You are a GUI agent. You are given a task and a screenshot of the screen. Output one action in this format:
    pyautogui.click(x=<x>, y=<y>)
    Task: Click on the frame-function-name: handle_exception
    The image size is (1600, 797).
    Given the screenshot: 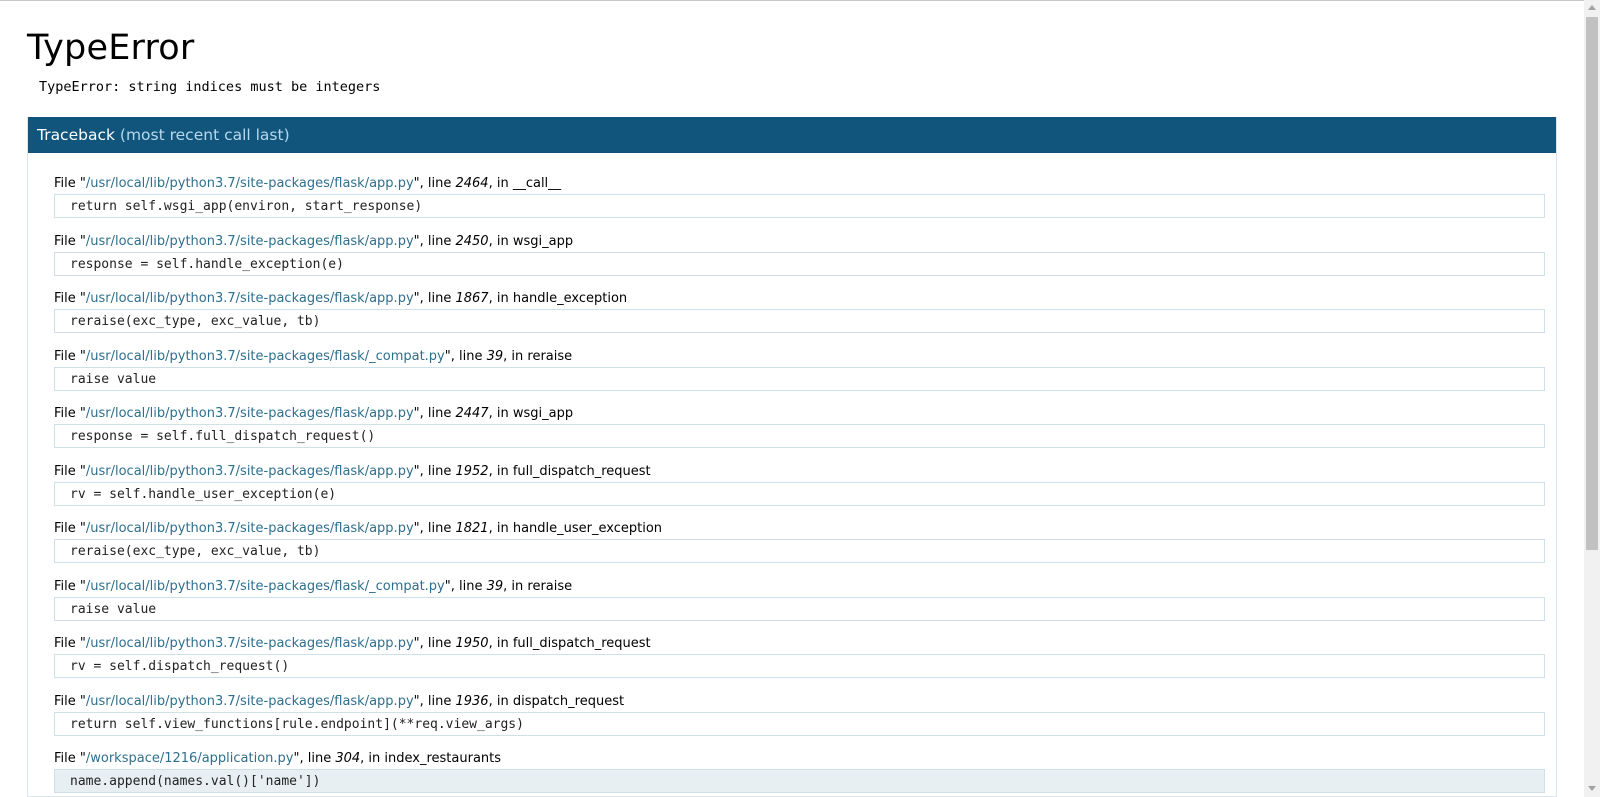 What is the action you would take?
    pyautogui.click(x=570, y=298)
    